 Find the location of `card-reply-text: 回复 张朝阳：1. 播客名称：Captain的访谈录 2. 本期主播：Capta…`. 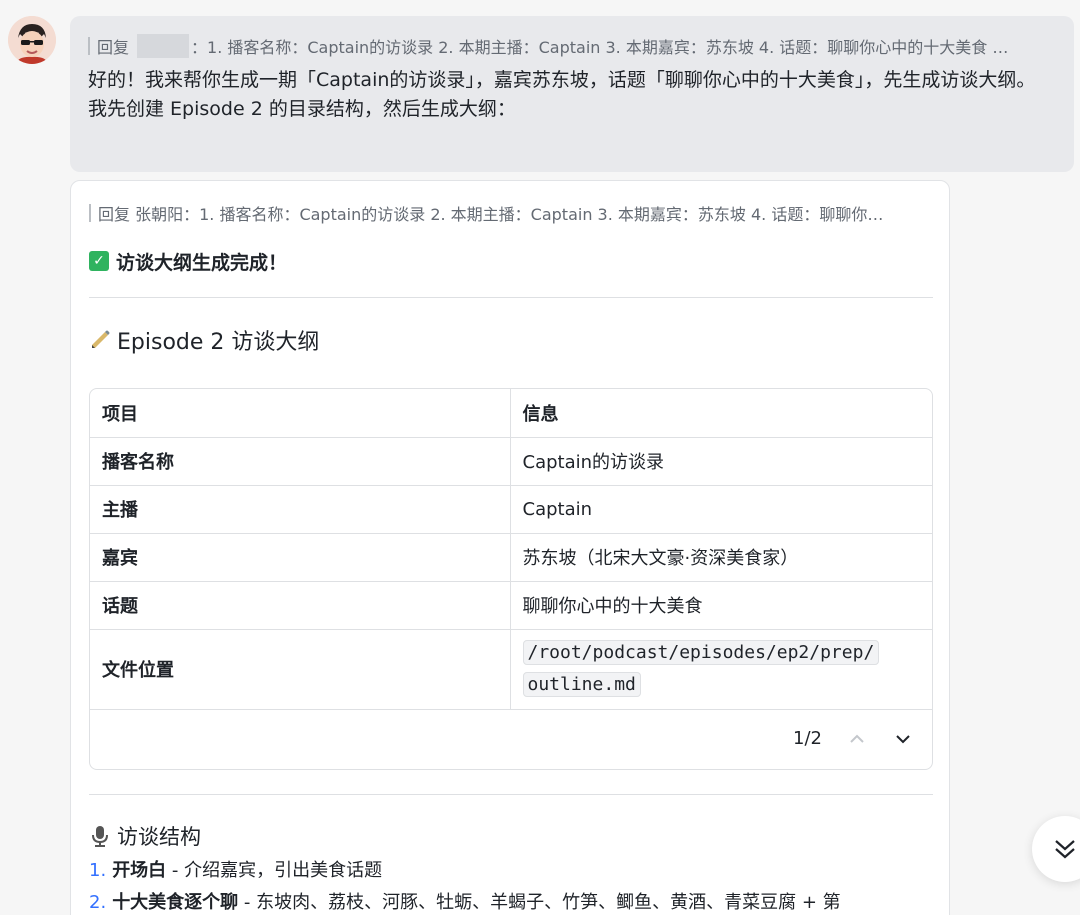

card-reply-text: 回复 张朝阳：1. 播客名称：Captain的访谈录 2. 本期主播：Capta… is located at coordinates (491, 214).